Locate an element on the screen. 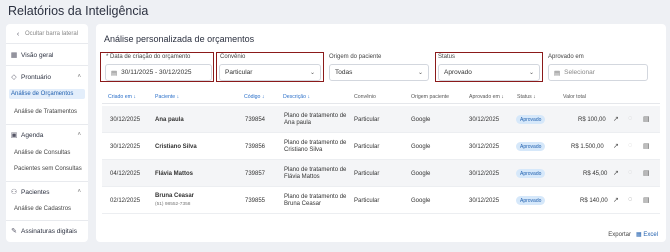 This screenshot has width=670, height=252. cell-criado: 04/12/2025 is located at coordinates (125, 174).